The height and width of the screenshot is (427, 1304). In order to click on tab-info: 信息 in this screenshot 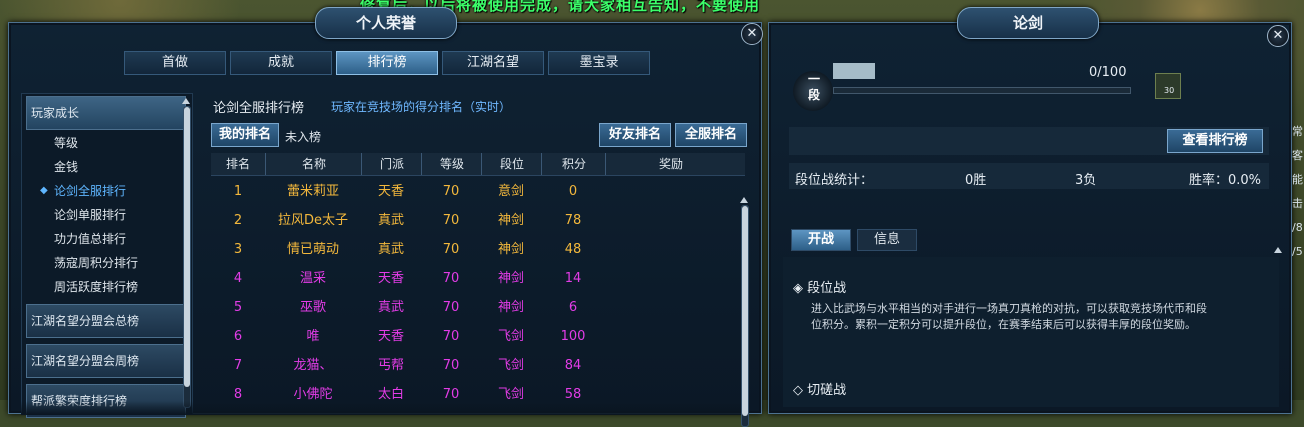, I will do `click(887, 240)`.